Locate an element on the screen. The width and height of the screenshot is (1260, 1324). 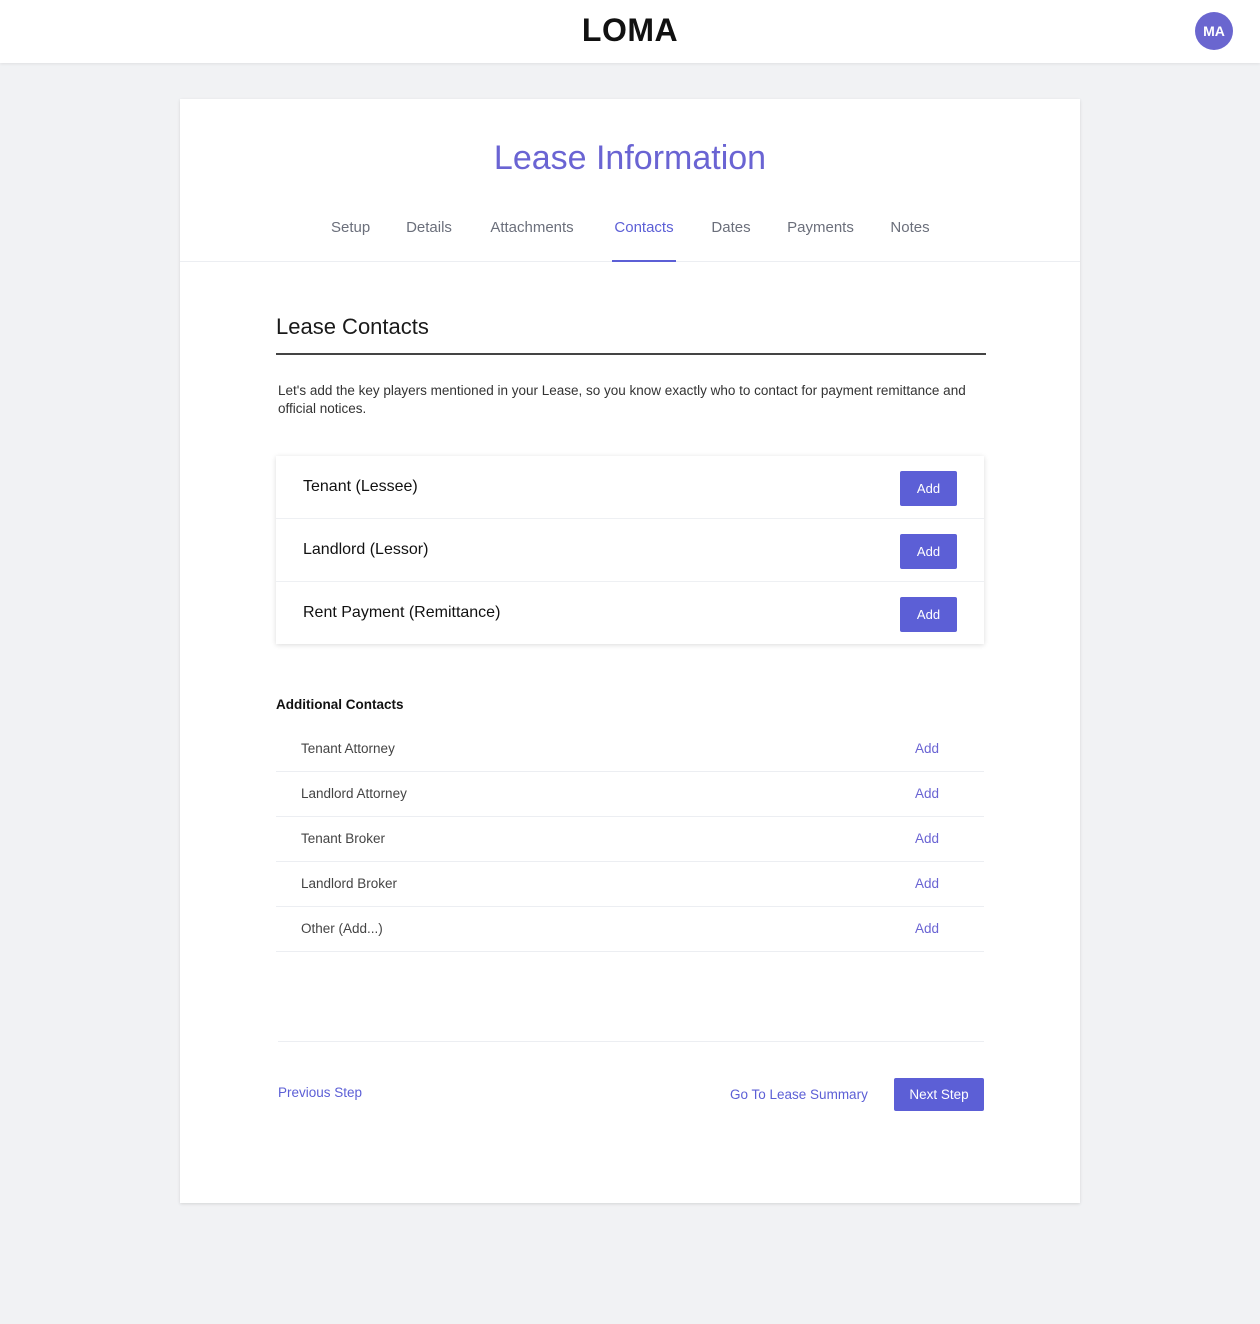
list-item-label: Tenant Attorney is located at coordinates (348, 748).